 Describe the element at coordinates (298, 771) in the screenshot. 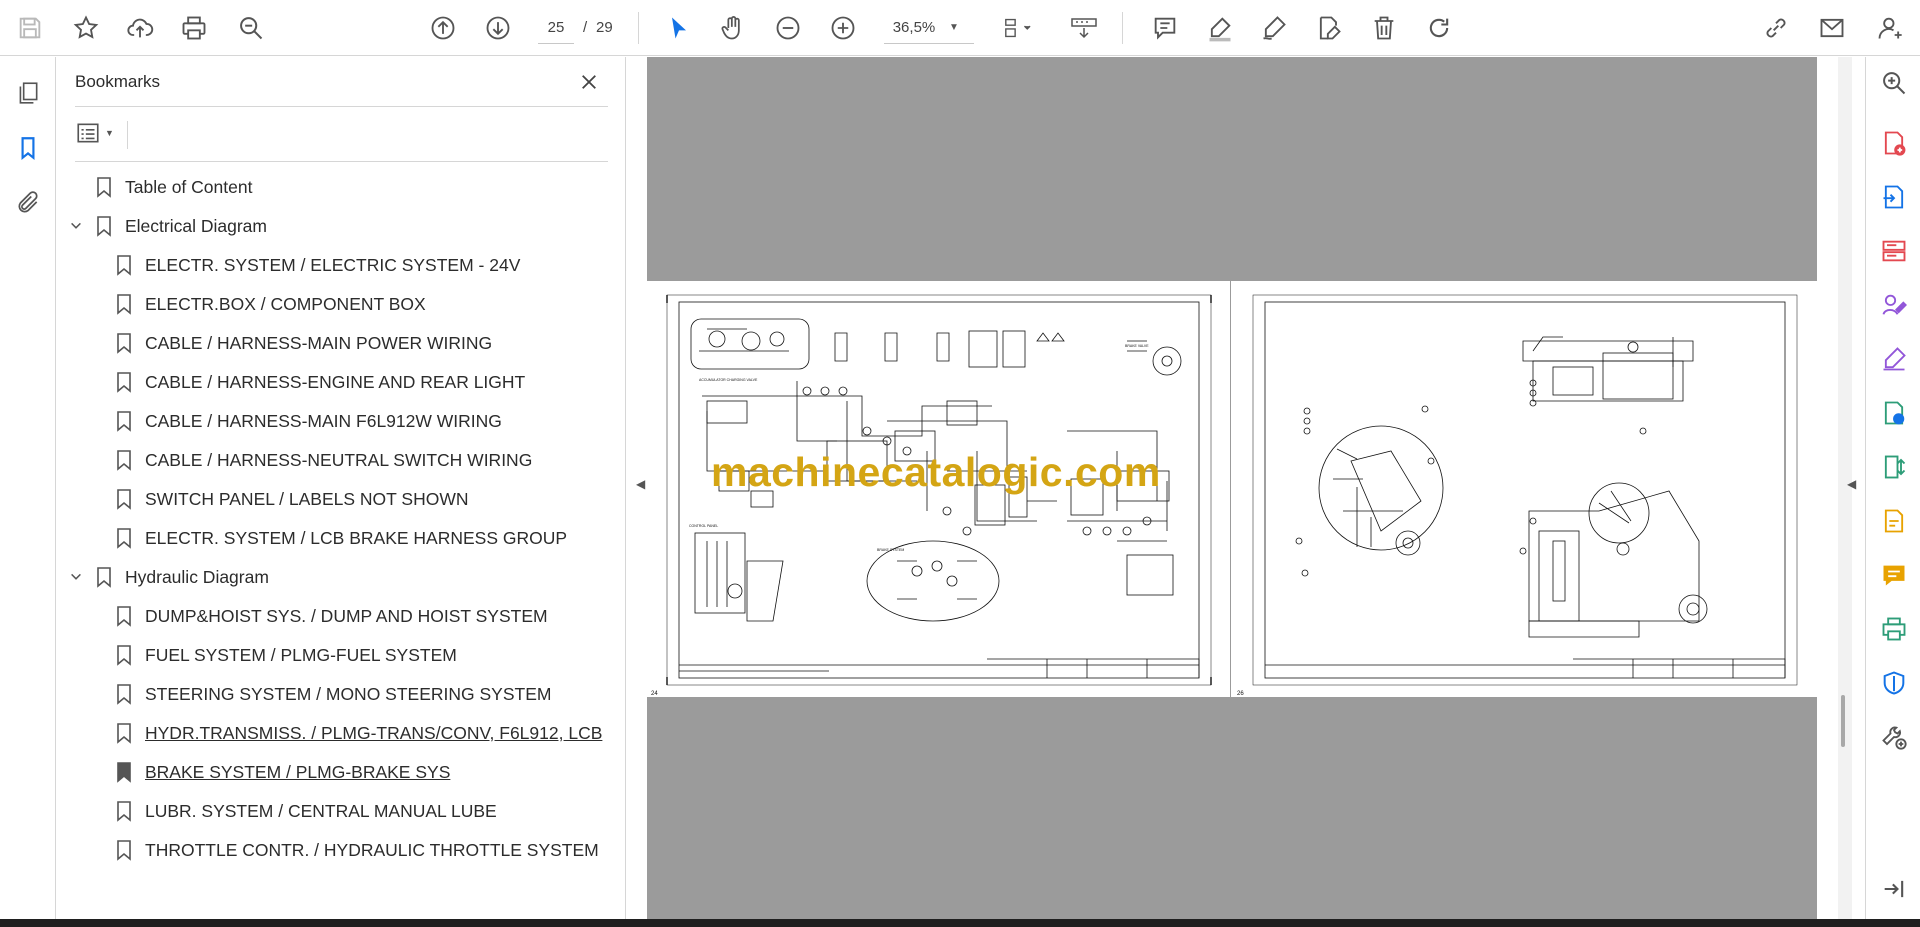

I see `bookmark-label: BRAKE SYSTEM / PLMG-BRAKE SYS` at that location.